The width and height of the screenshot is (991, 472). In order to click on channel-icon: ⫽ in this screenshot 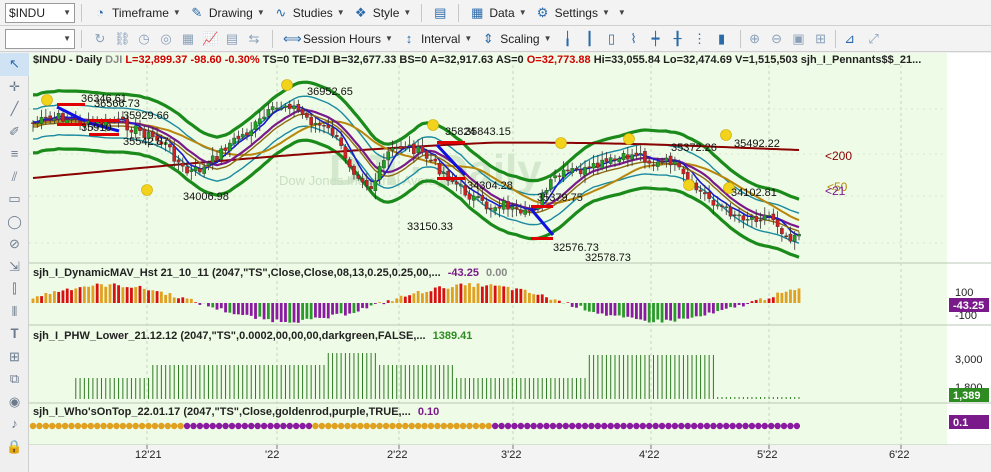, I will do `click(14, 177)`.